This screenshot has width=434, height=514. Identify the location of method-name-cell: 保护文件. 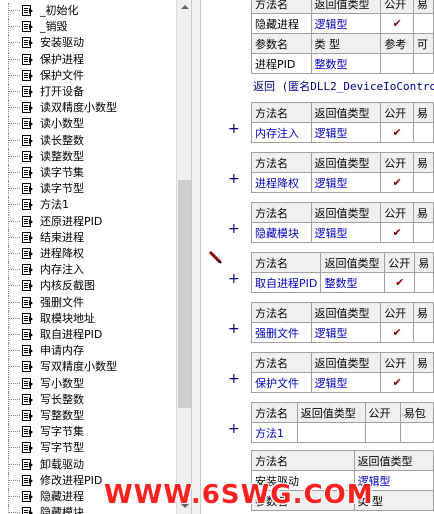
(281, 382).